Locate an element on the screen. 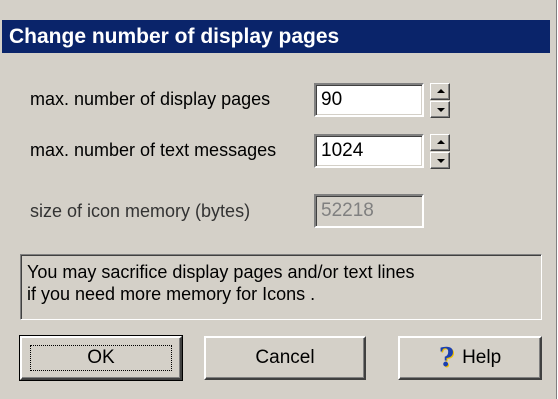 The height and width of the screenshot is (399, 558). text-messages-spinner is located at coordinates (440, 152).